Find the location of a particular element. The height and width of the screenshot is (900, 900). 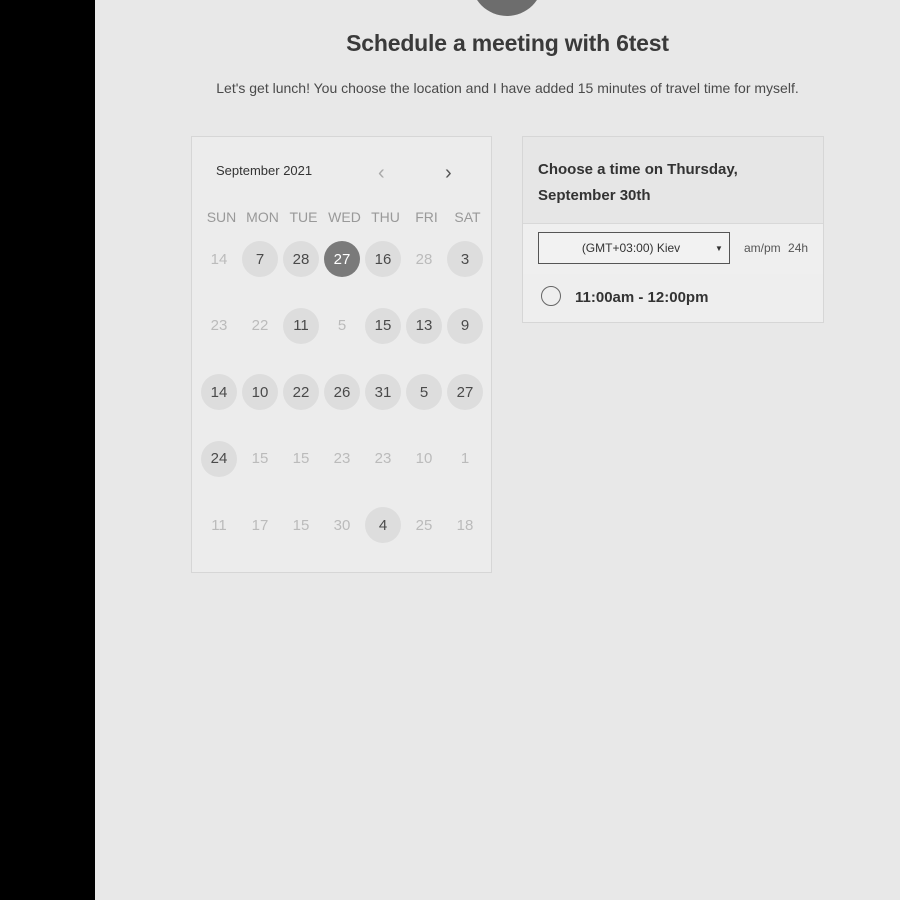

weekday-label: WED is located at coordinates (344, 217).